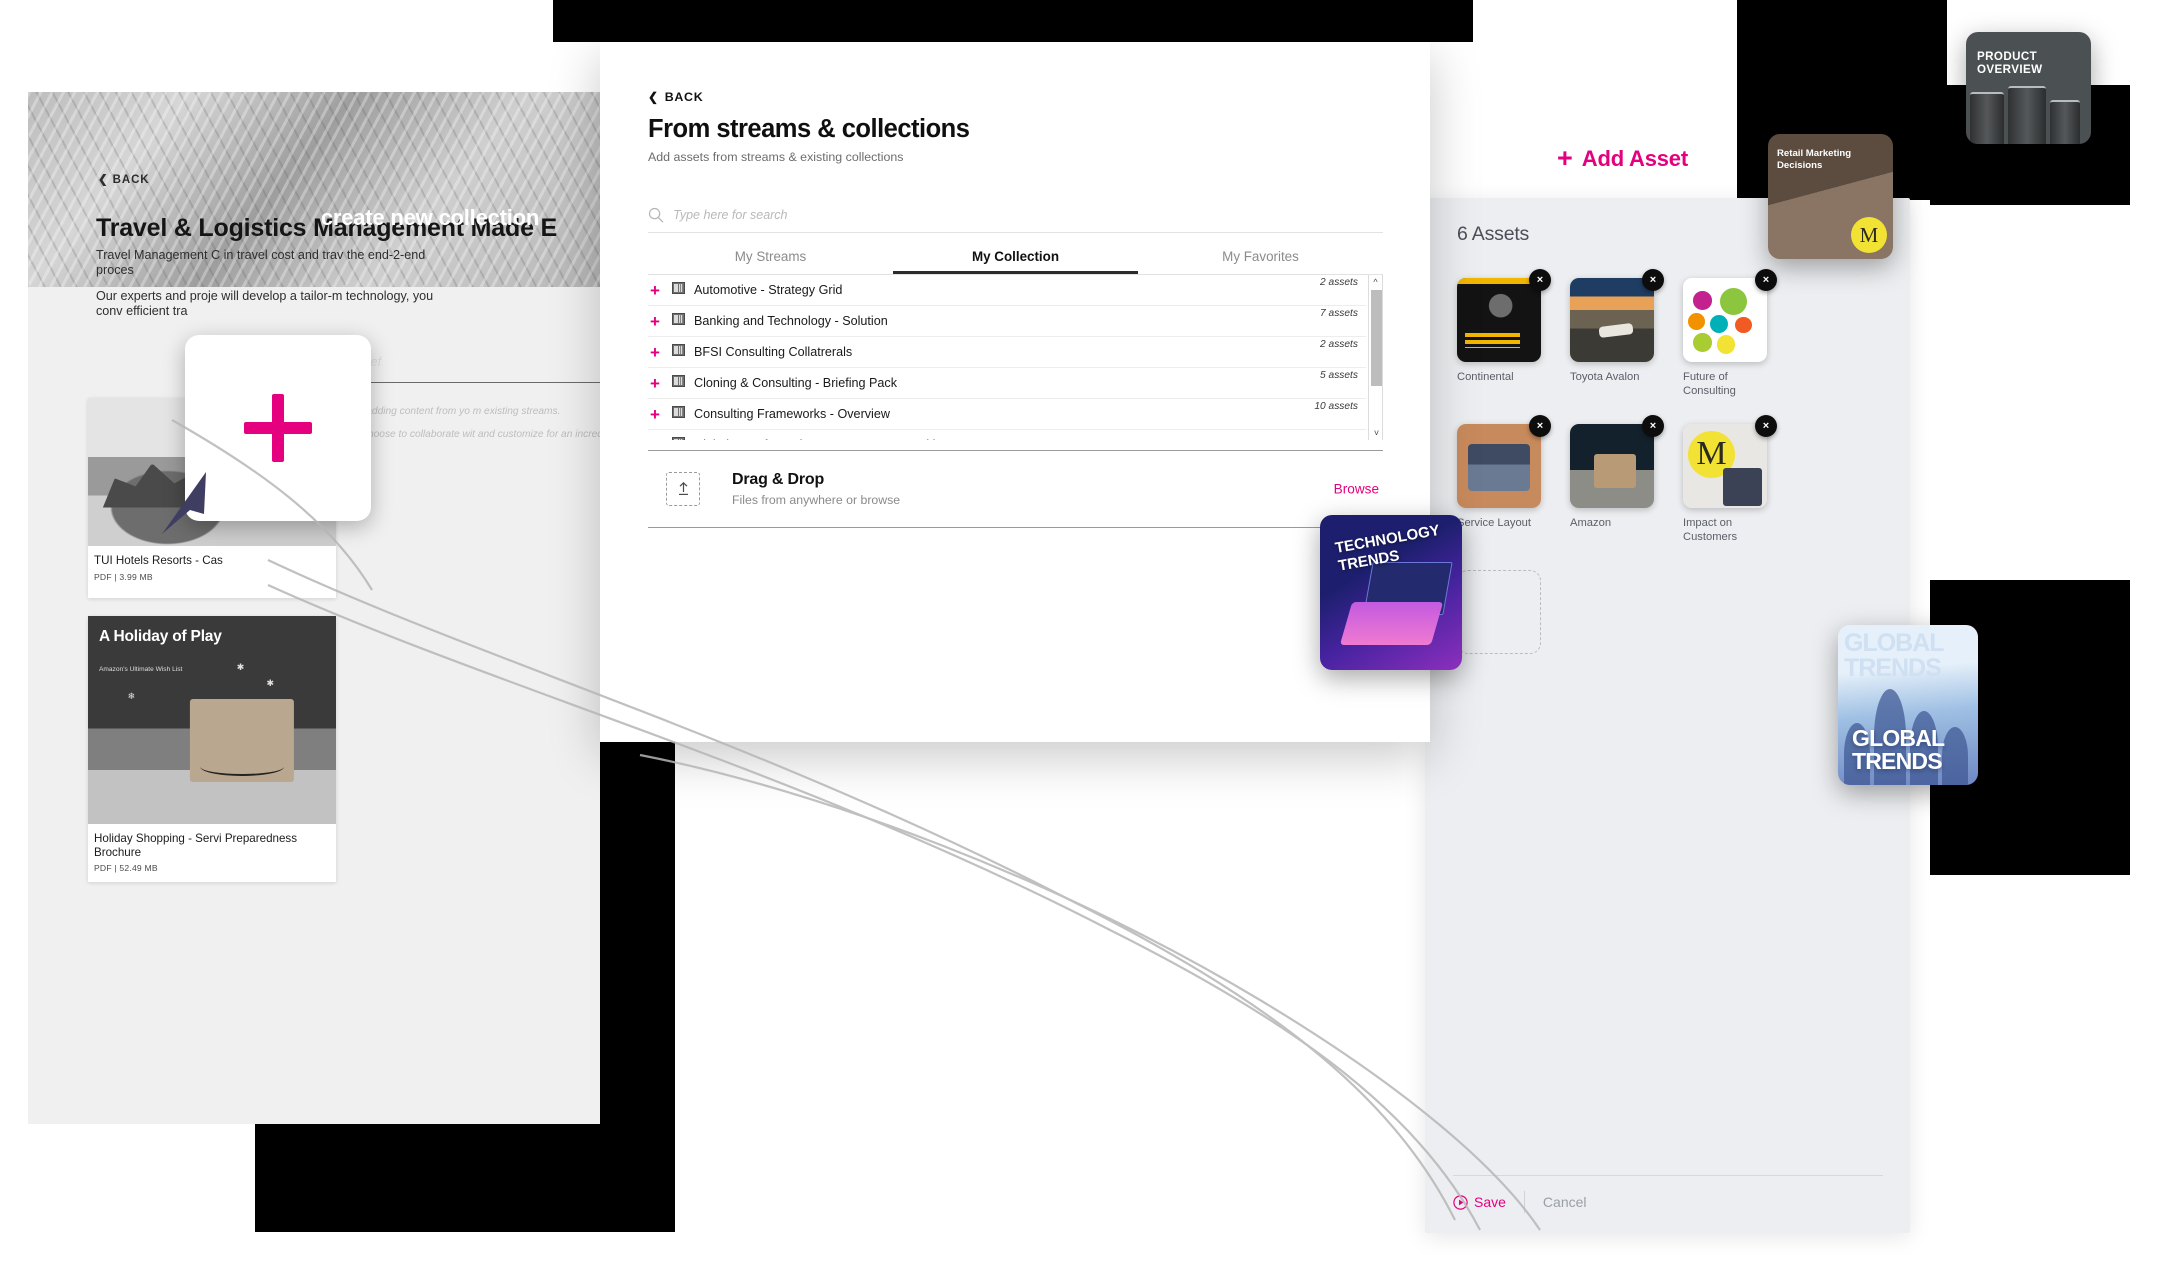  Describe the element at coordinates (184, 503) in the screenshot. I see `mouse-cursor-icon` at that location.